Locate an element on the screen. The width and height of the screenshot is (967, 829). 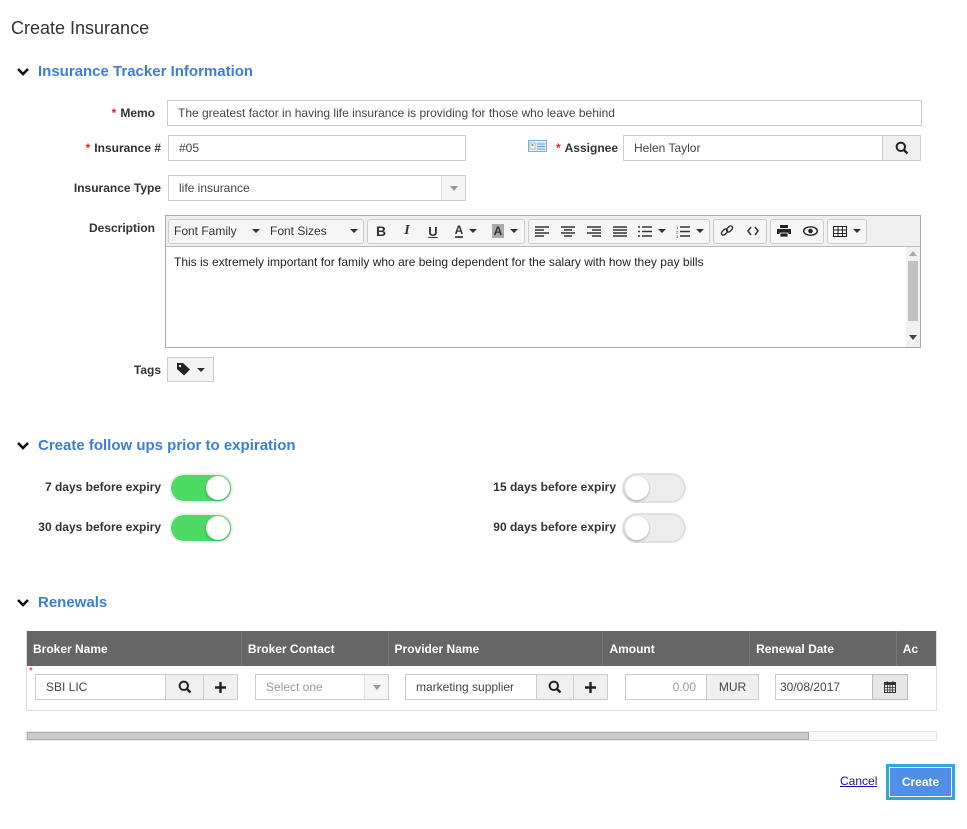
source-code-button is located at coordinates (753, 231).